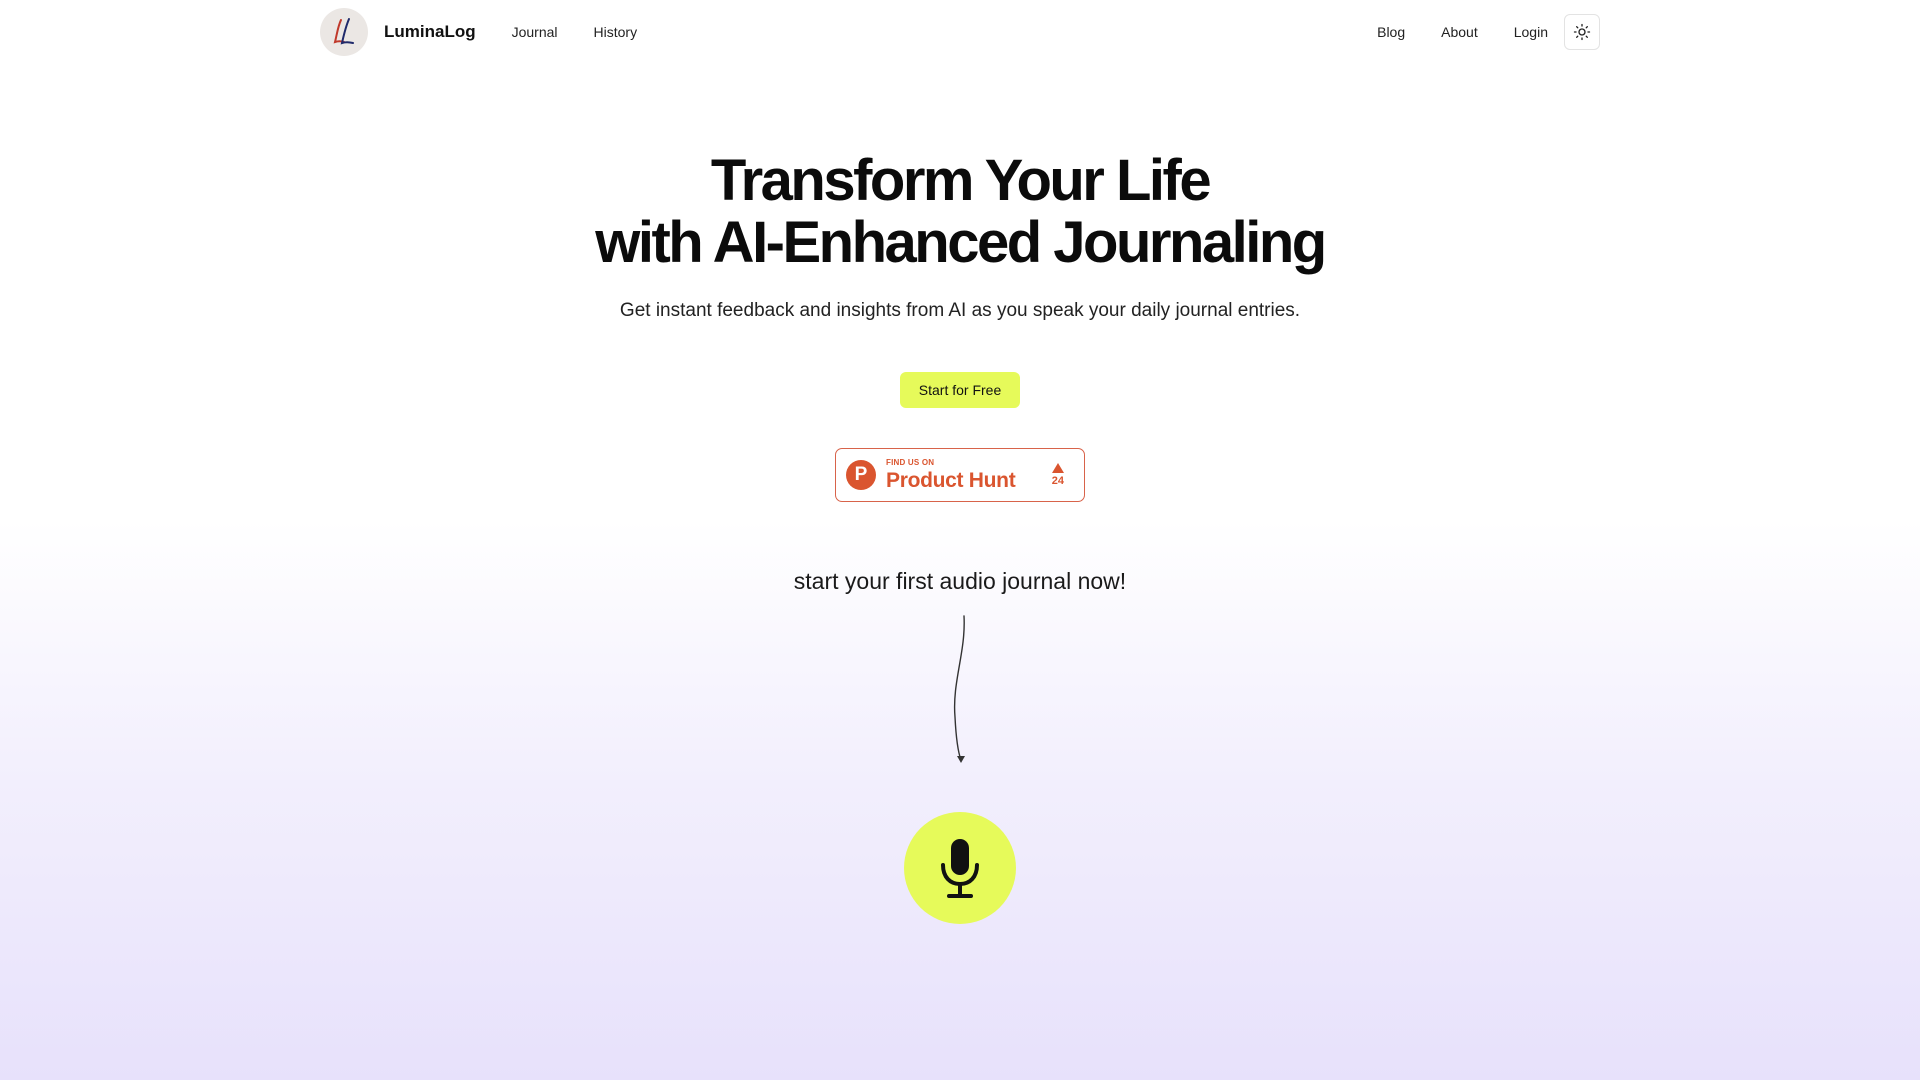 This screenshot has width=1920, height=1080. What do you see at coordinates (430, 32) in the screenshot?
I see `brand-name: LuminaLog` at bounding box center [430, 32].